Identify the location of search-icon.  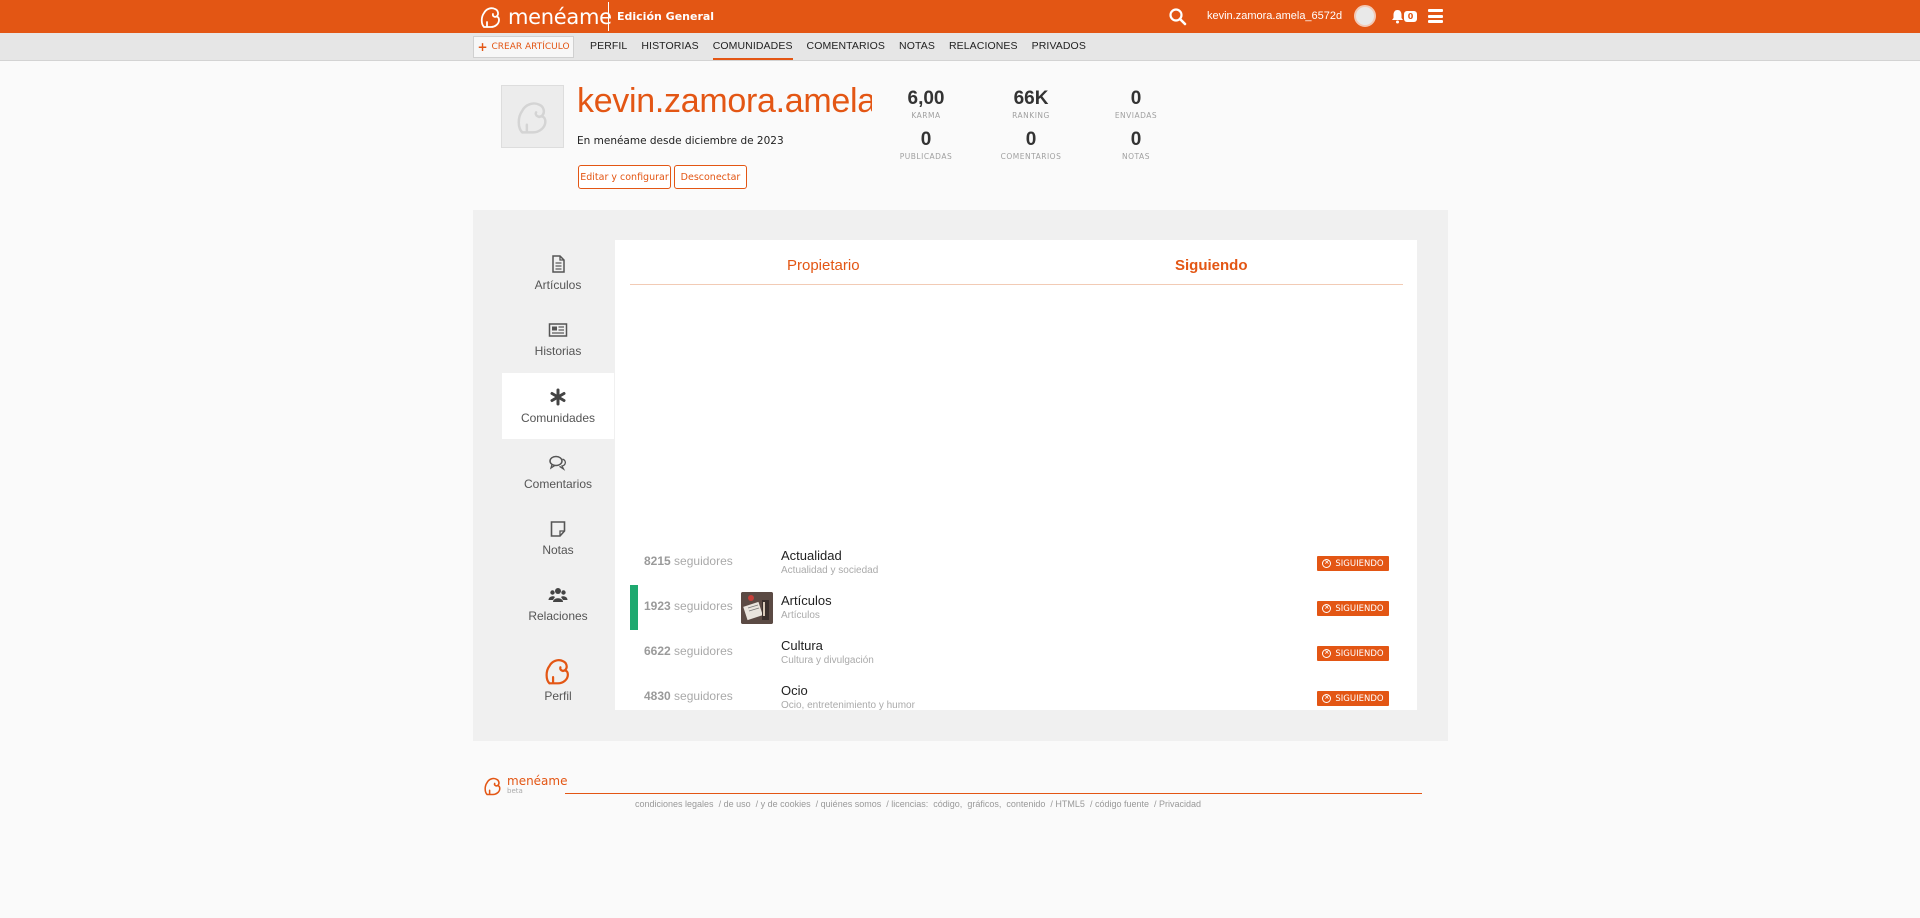
(1178, 17).